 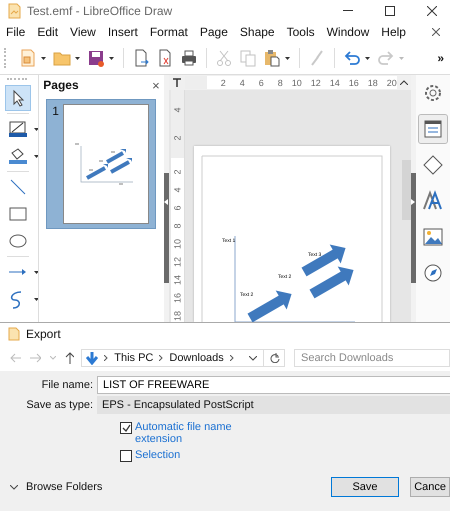 What do you see at coordinates (18, 98) in the screenshot?
I see `select-tool-icon` at bounding box center [18, 98].